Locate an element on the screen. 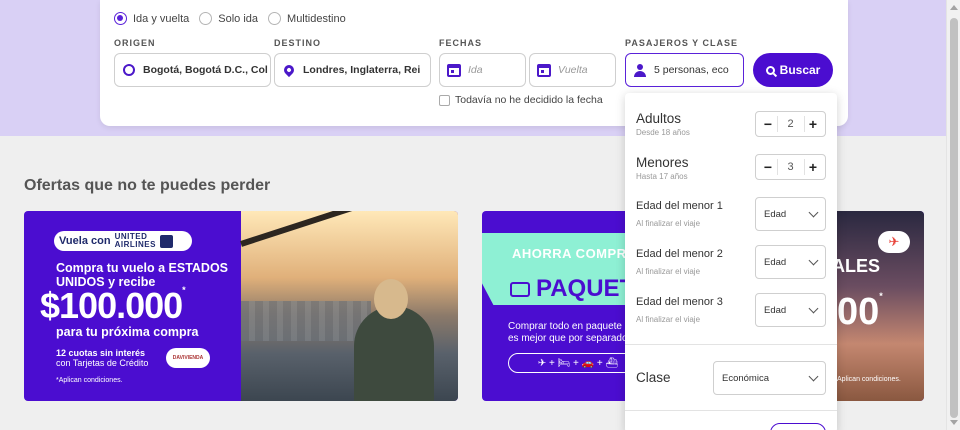 This screenshot has height=430, width=960. scroll-down-arrow-icon is located at coordinates (954, 422).